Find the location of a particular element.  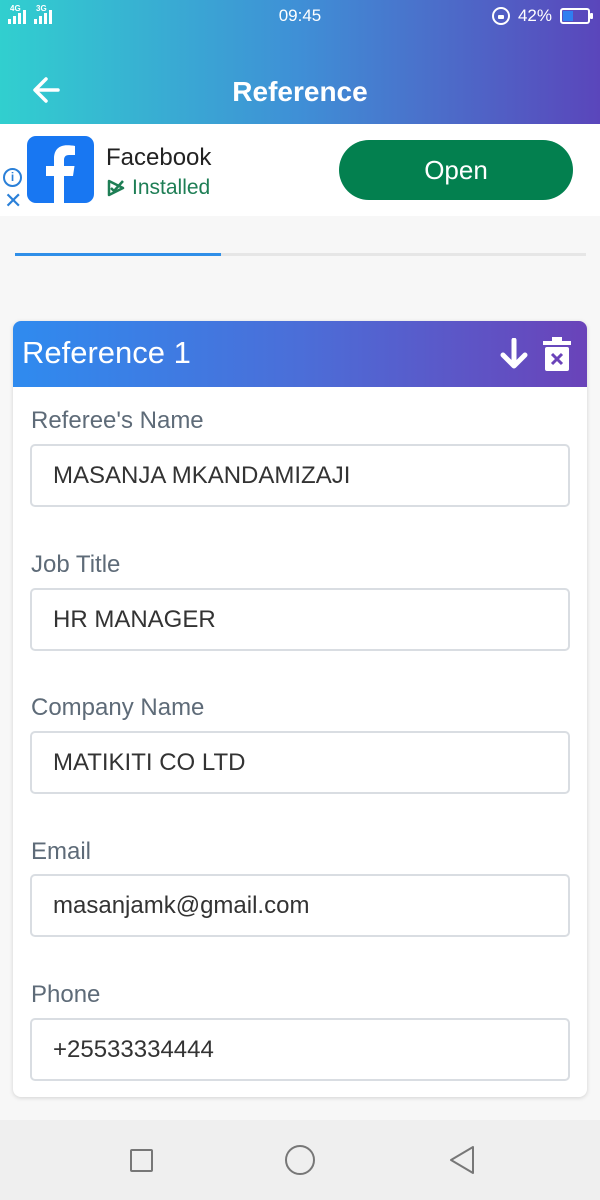

email-label: Email is located at coordinates (61, 851).